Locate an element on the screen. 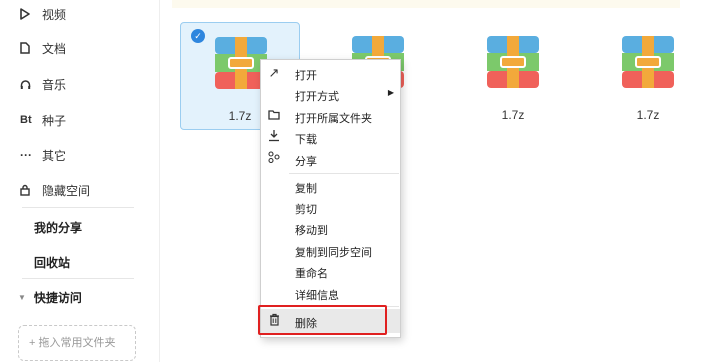 The width and height of the screenshot is (722, 362). menu-item-cut: 剪切 is located at coordinates (330, 208).